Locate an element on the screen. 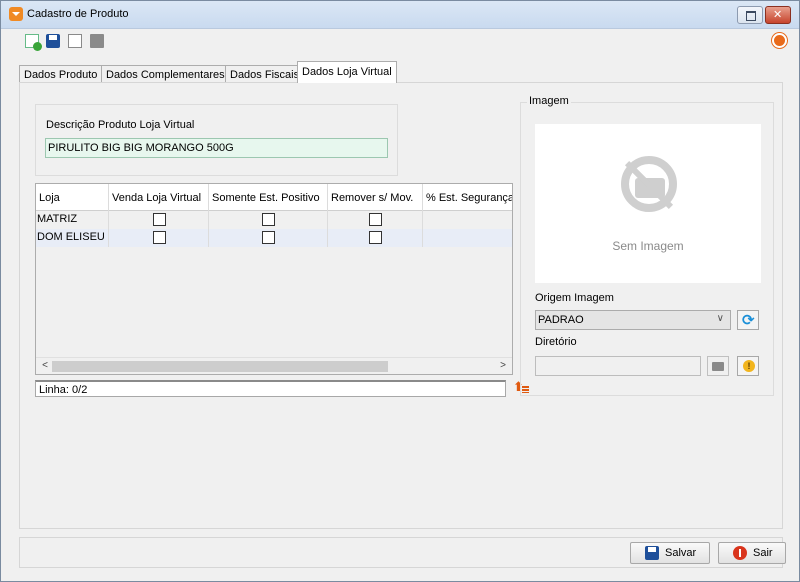 The height and width of the screenshot is (582, 800). image-group-title: Imagem is located at coordinates (549, 101).